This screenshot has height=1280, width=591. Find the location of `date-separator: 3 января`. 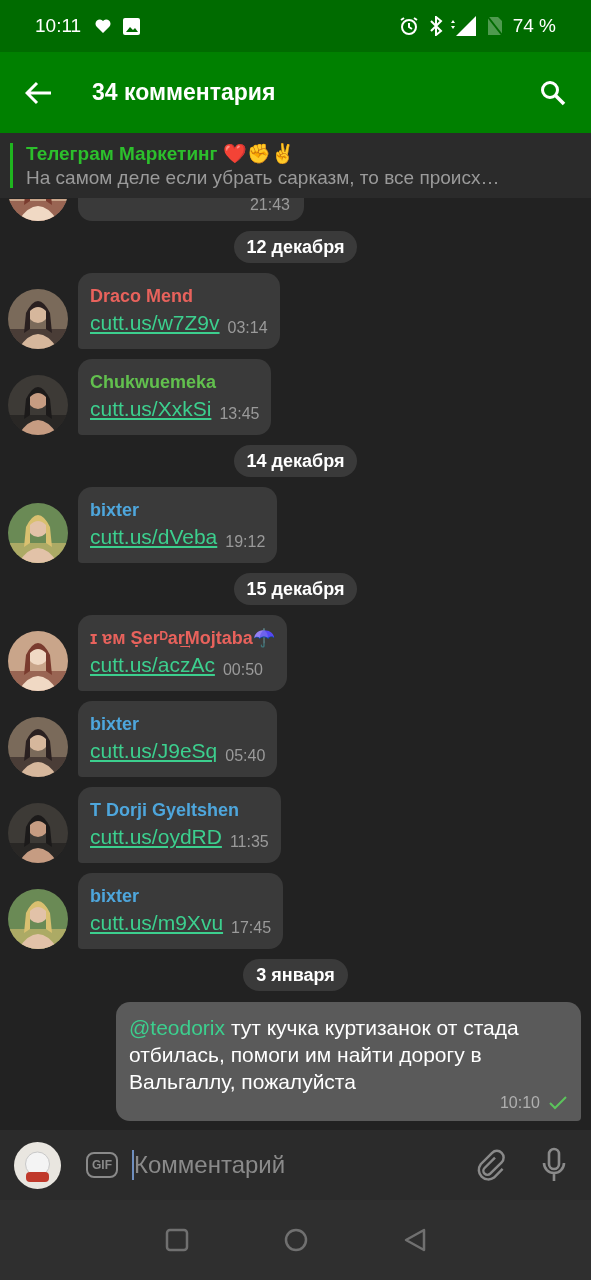

date-separator: 3 января is located at coordinates (295, 975).